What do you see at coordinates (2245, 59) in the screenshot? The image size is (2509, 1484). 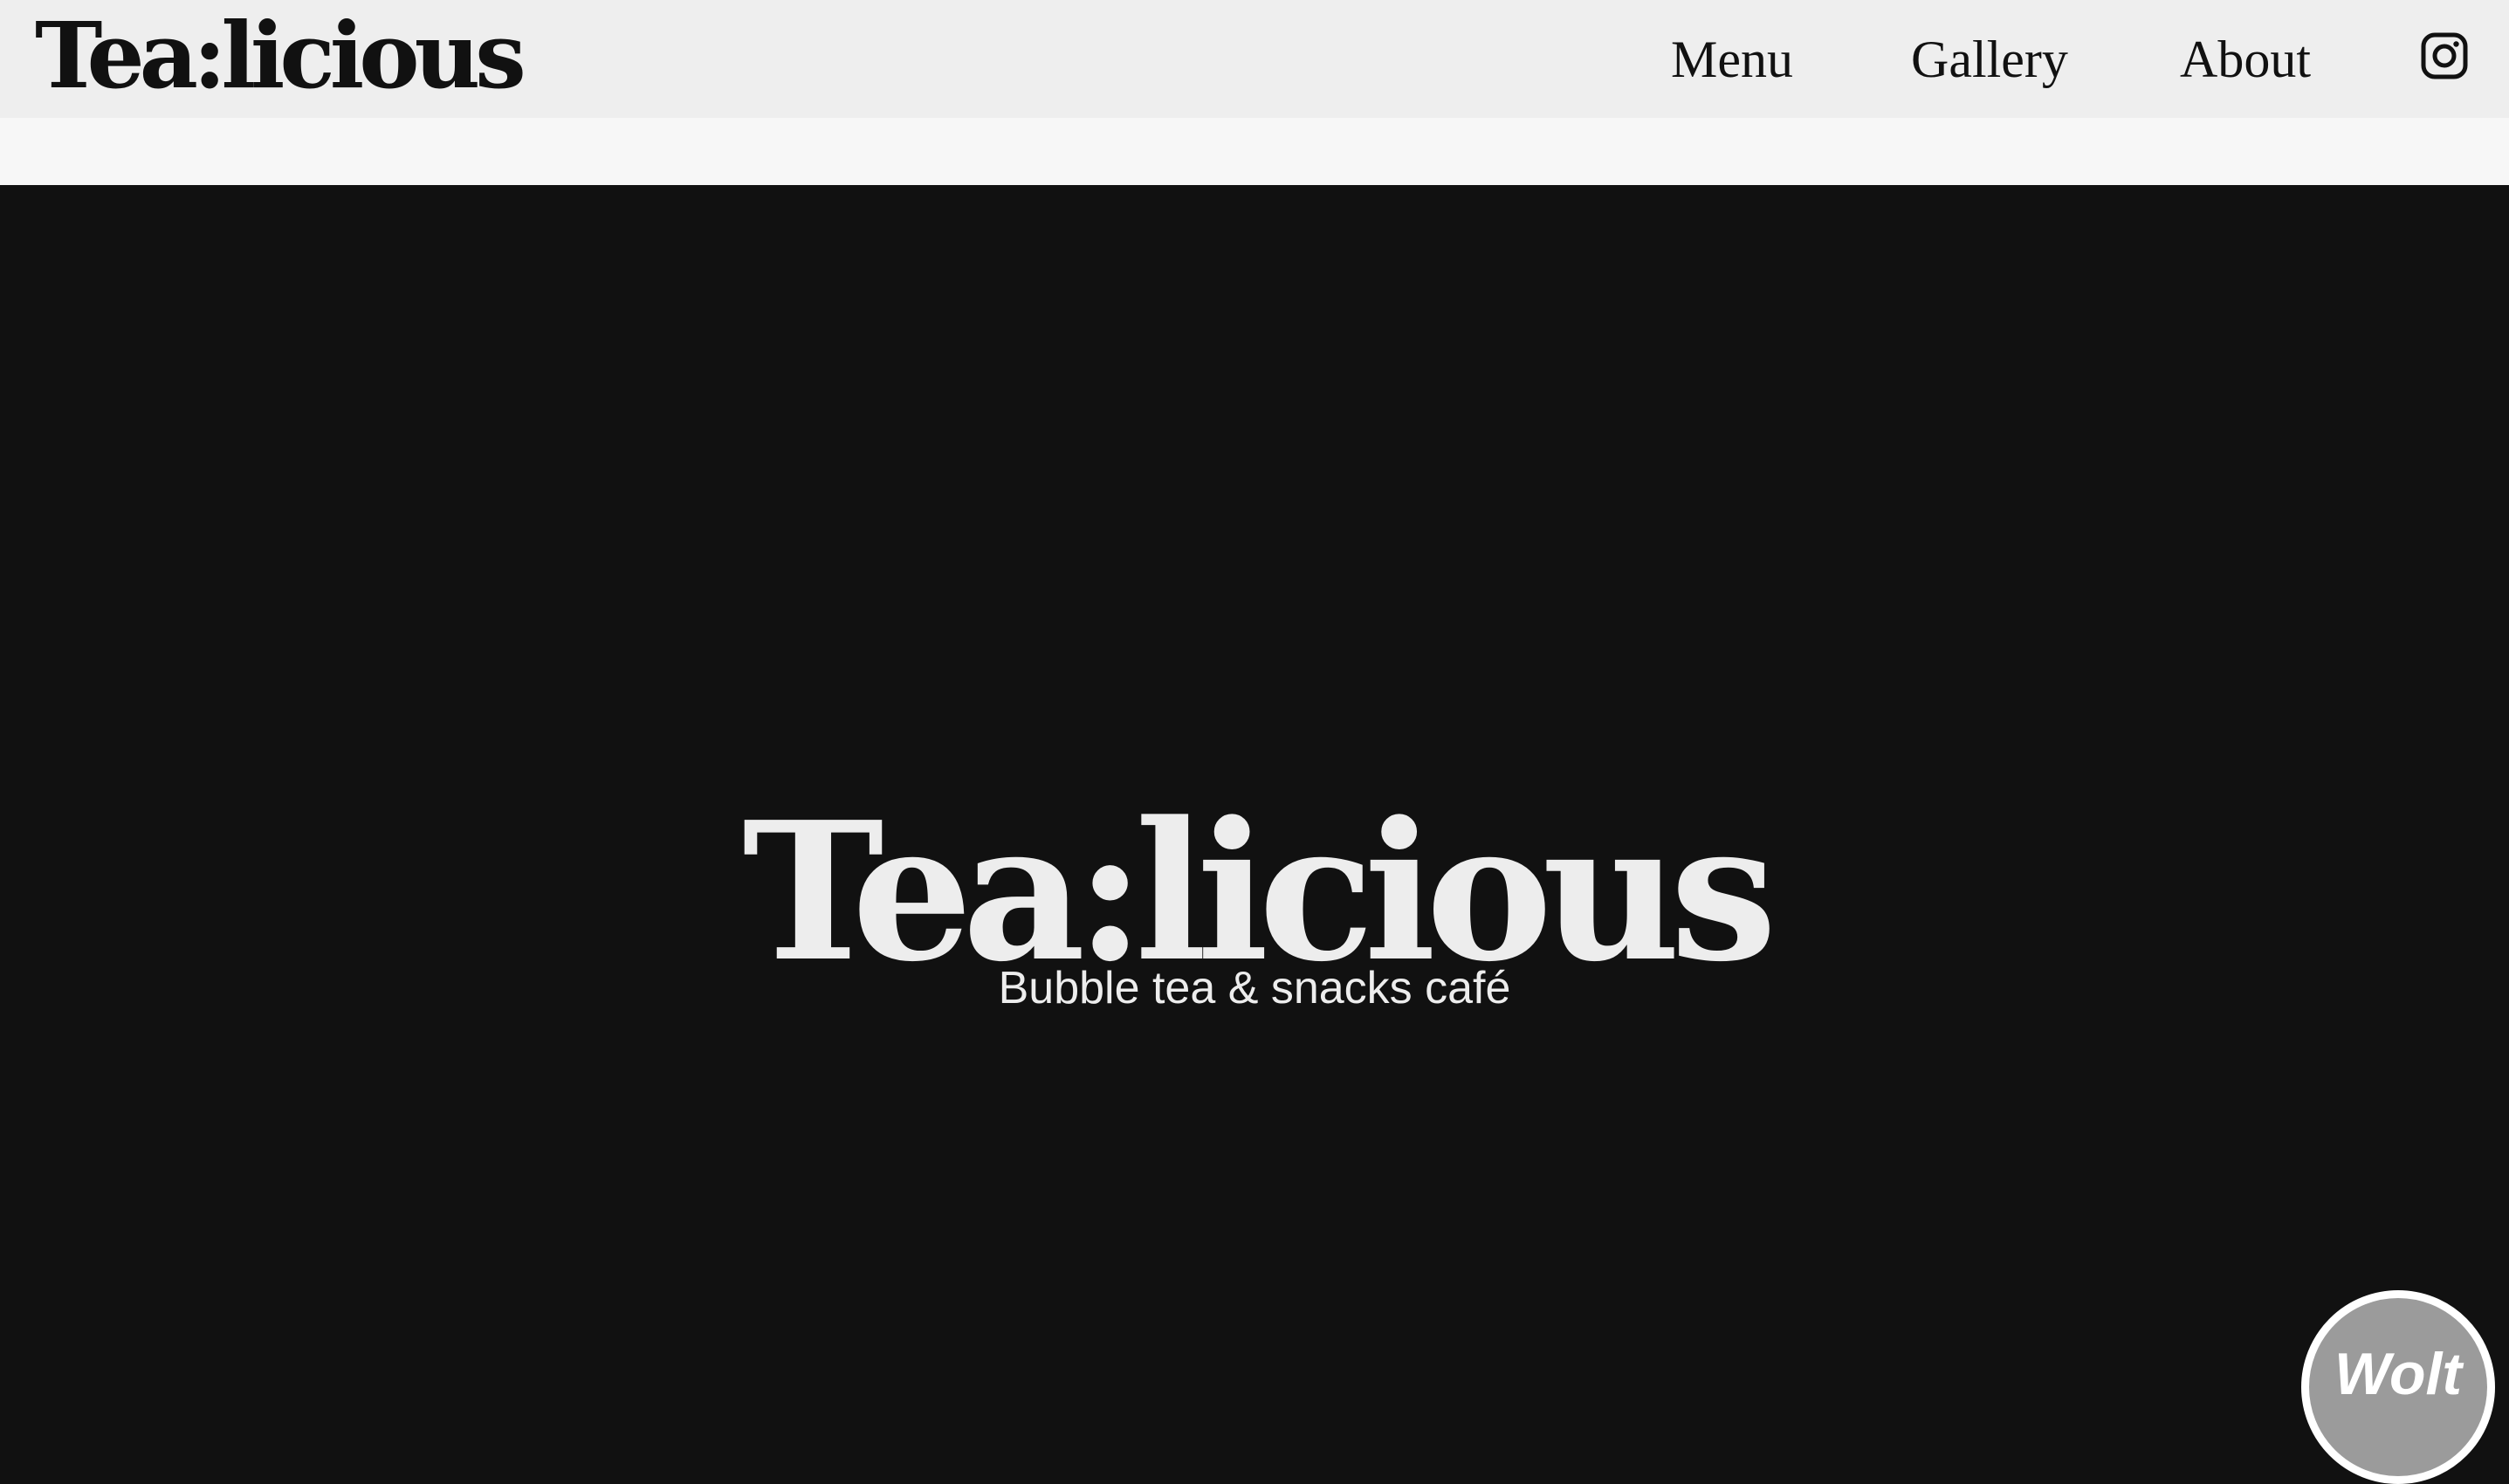 I see `nav-about-link: About` at bounding box center [2245, 59].